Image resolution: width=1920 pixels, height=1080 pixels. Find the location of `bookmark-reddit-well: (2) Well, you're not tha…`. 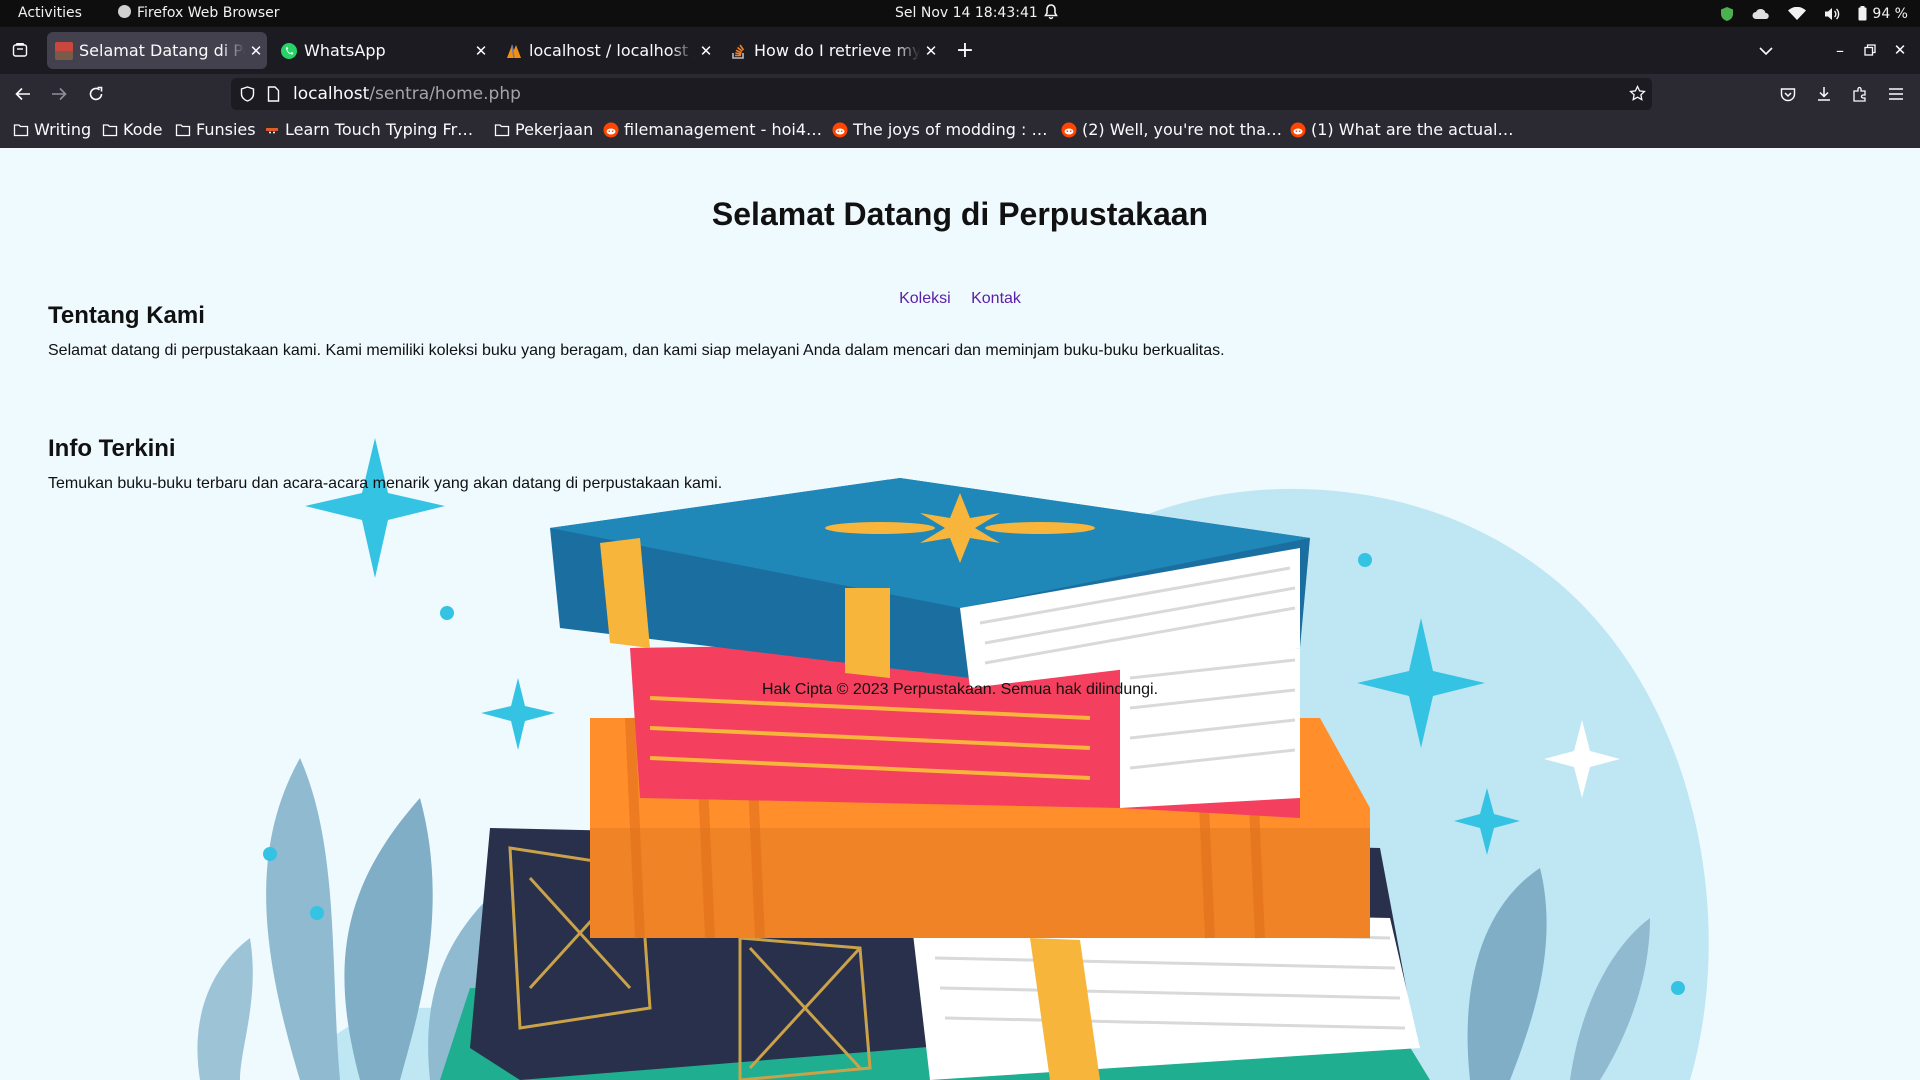

bookmark-reddit-well: (2) Well, you're not tha… is located at coordinates (1171, 129).